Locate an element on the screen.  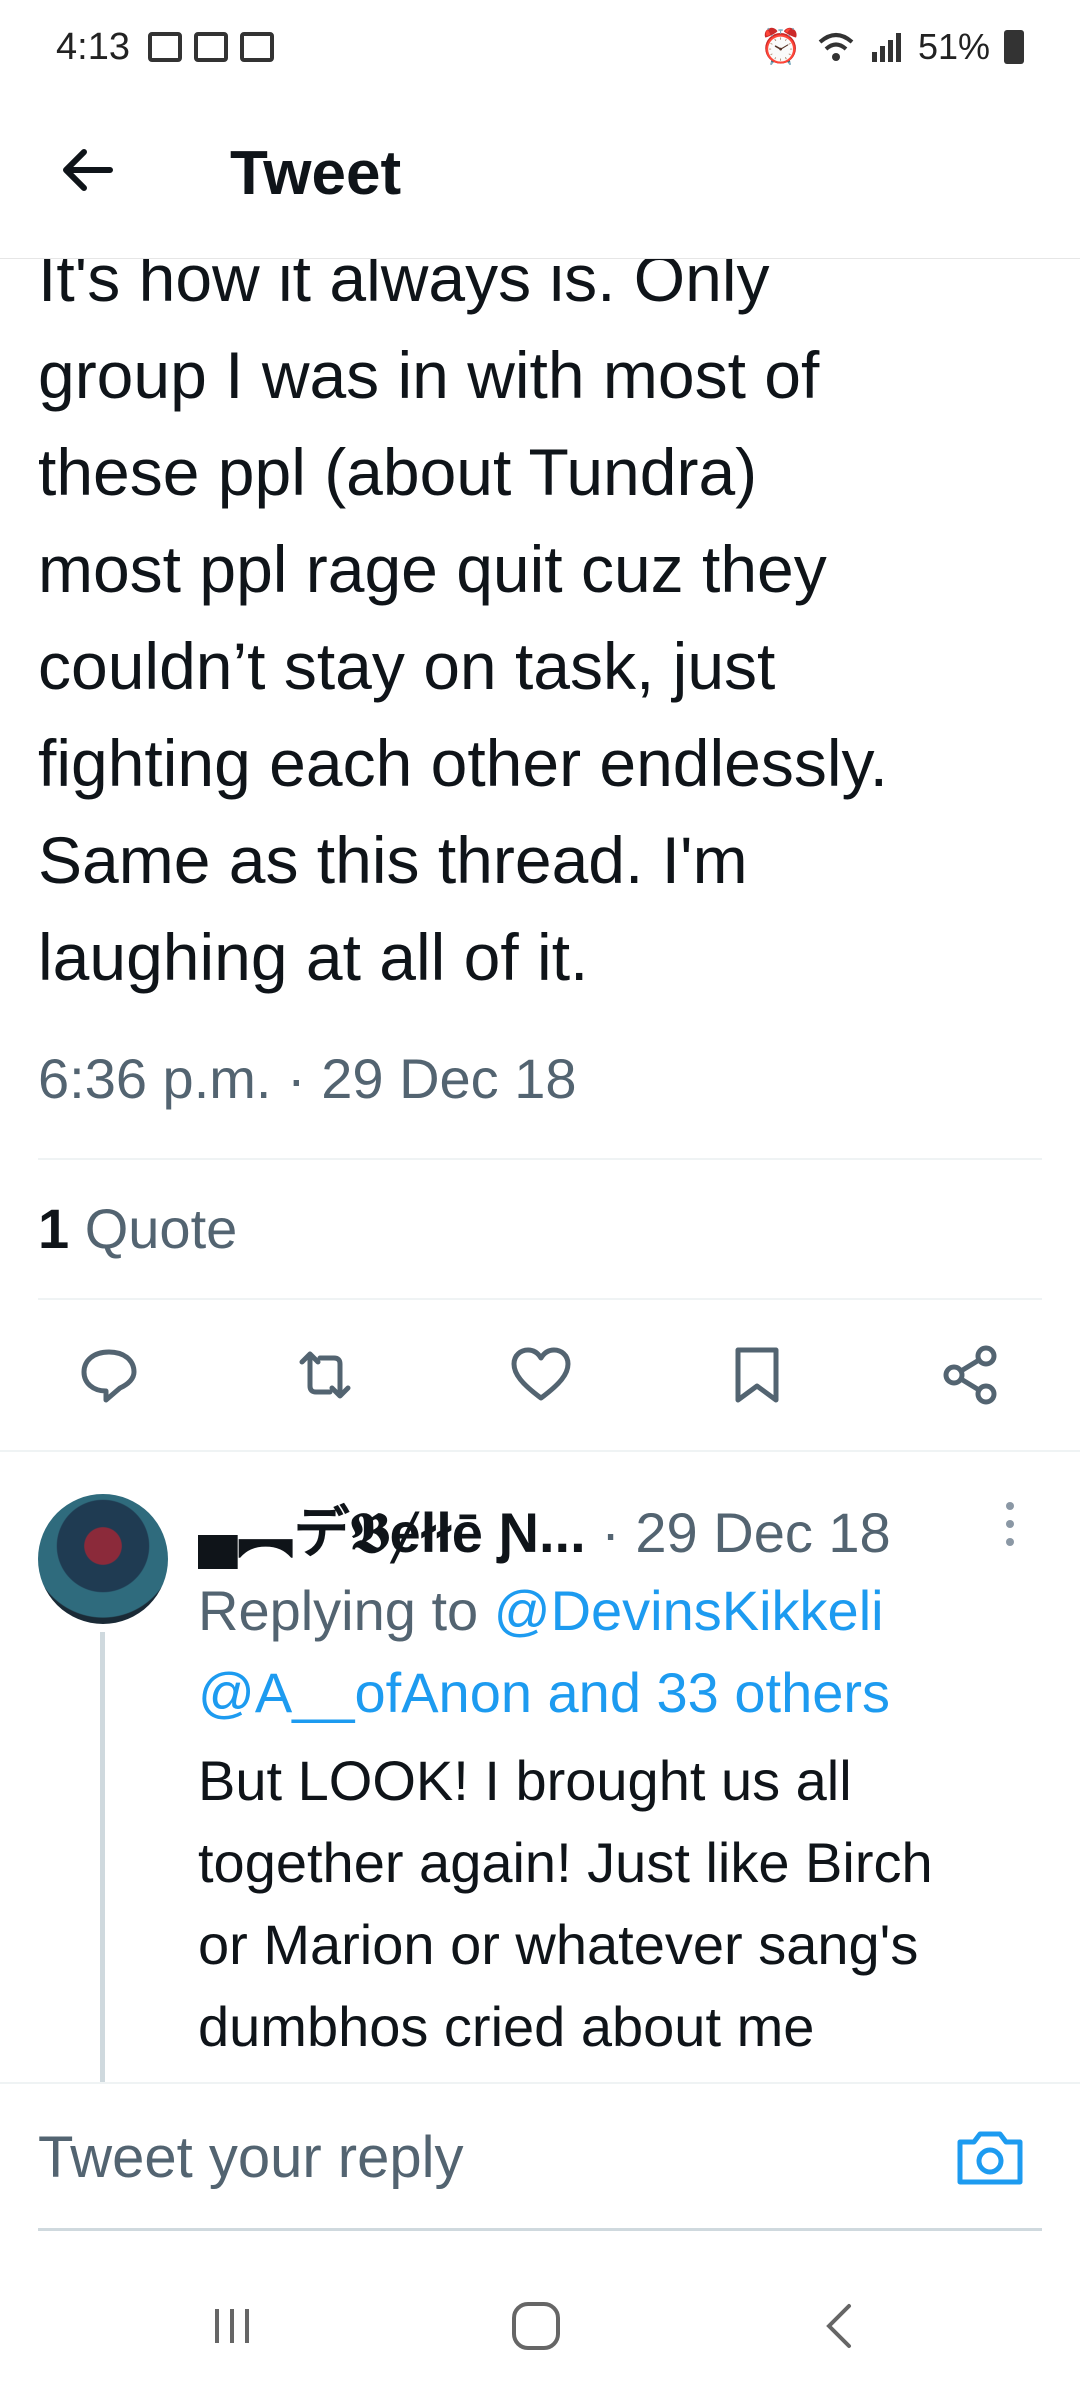
mention-link-others: @A__ofAnon and 33 others is located at coordinates (544, 1692).